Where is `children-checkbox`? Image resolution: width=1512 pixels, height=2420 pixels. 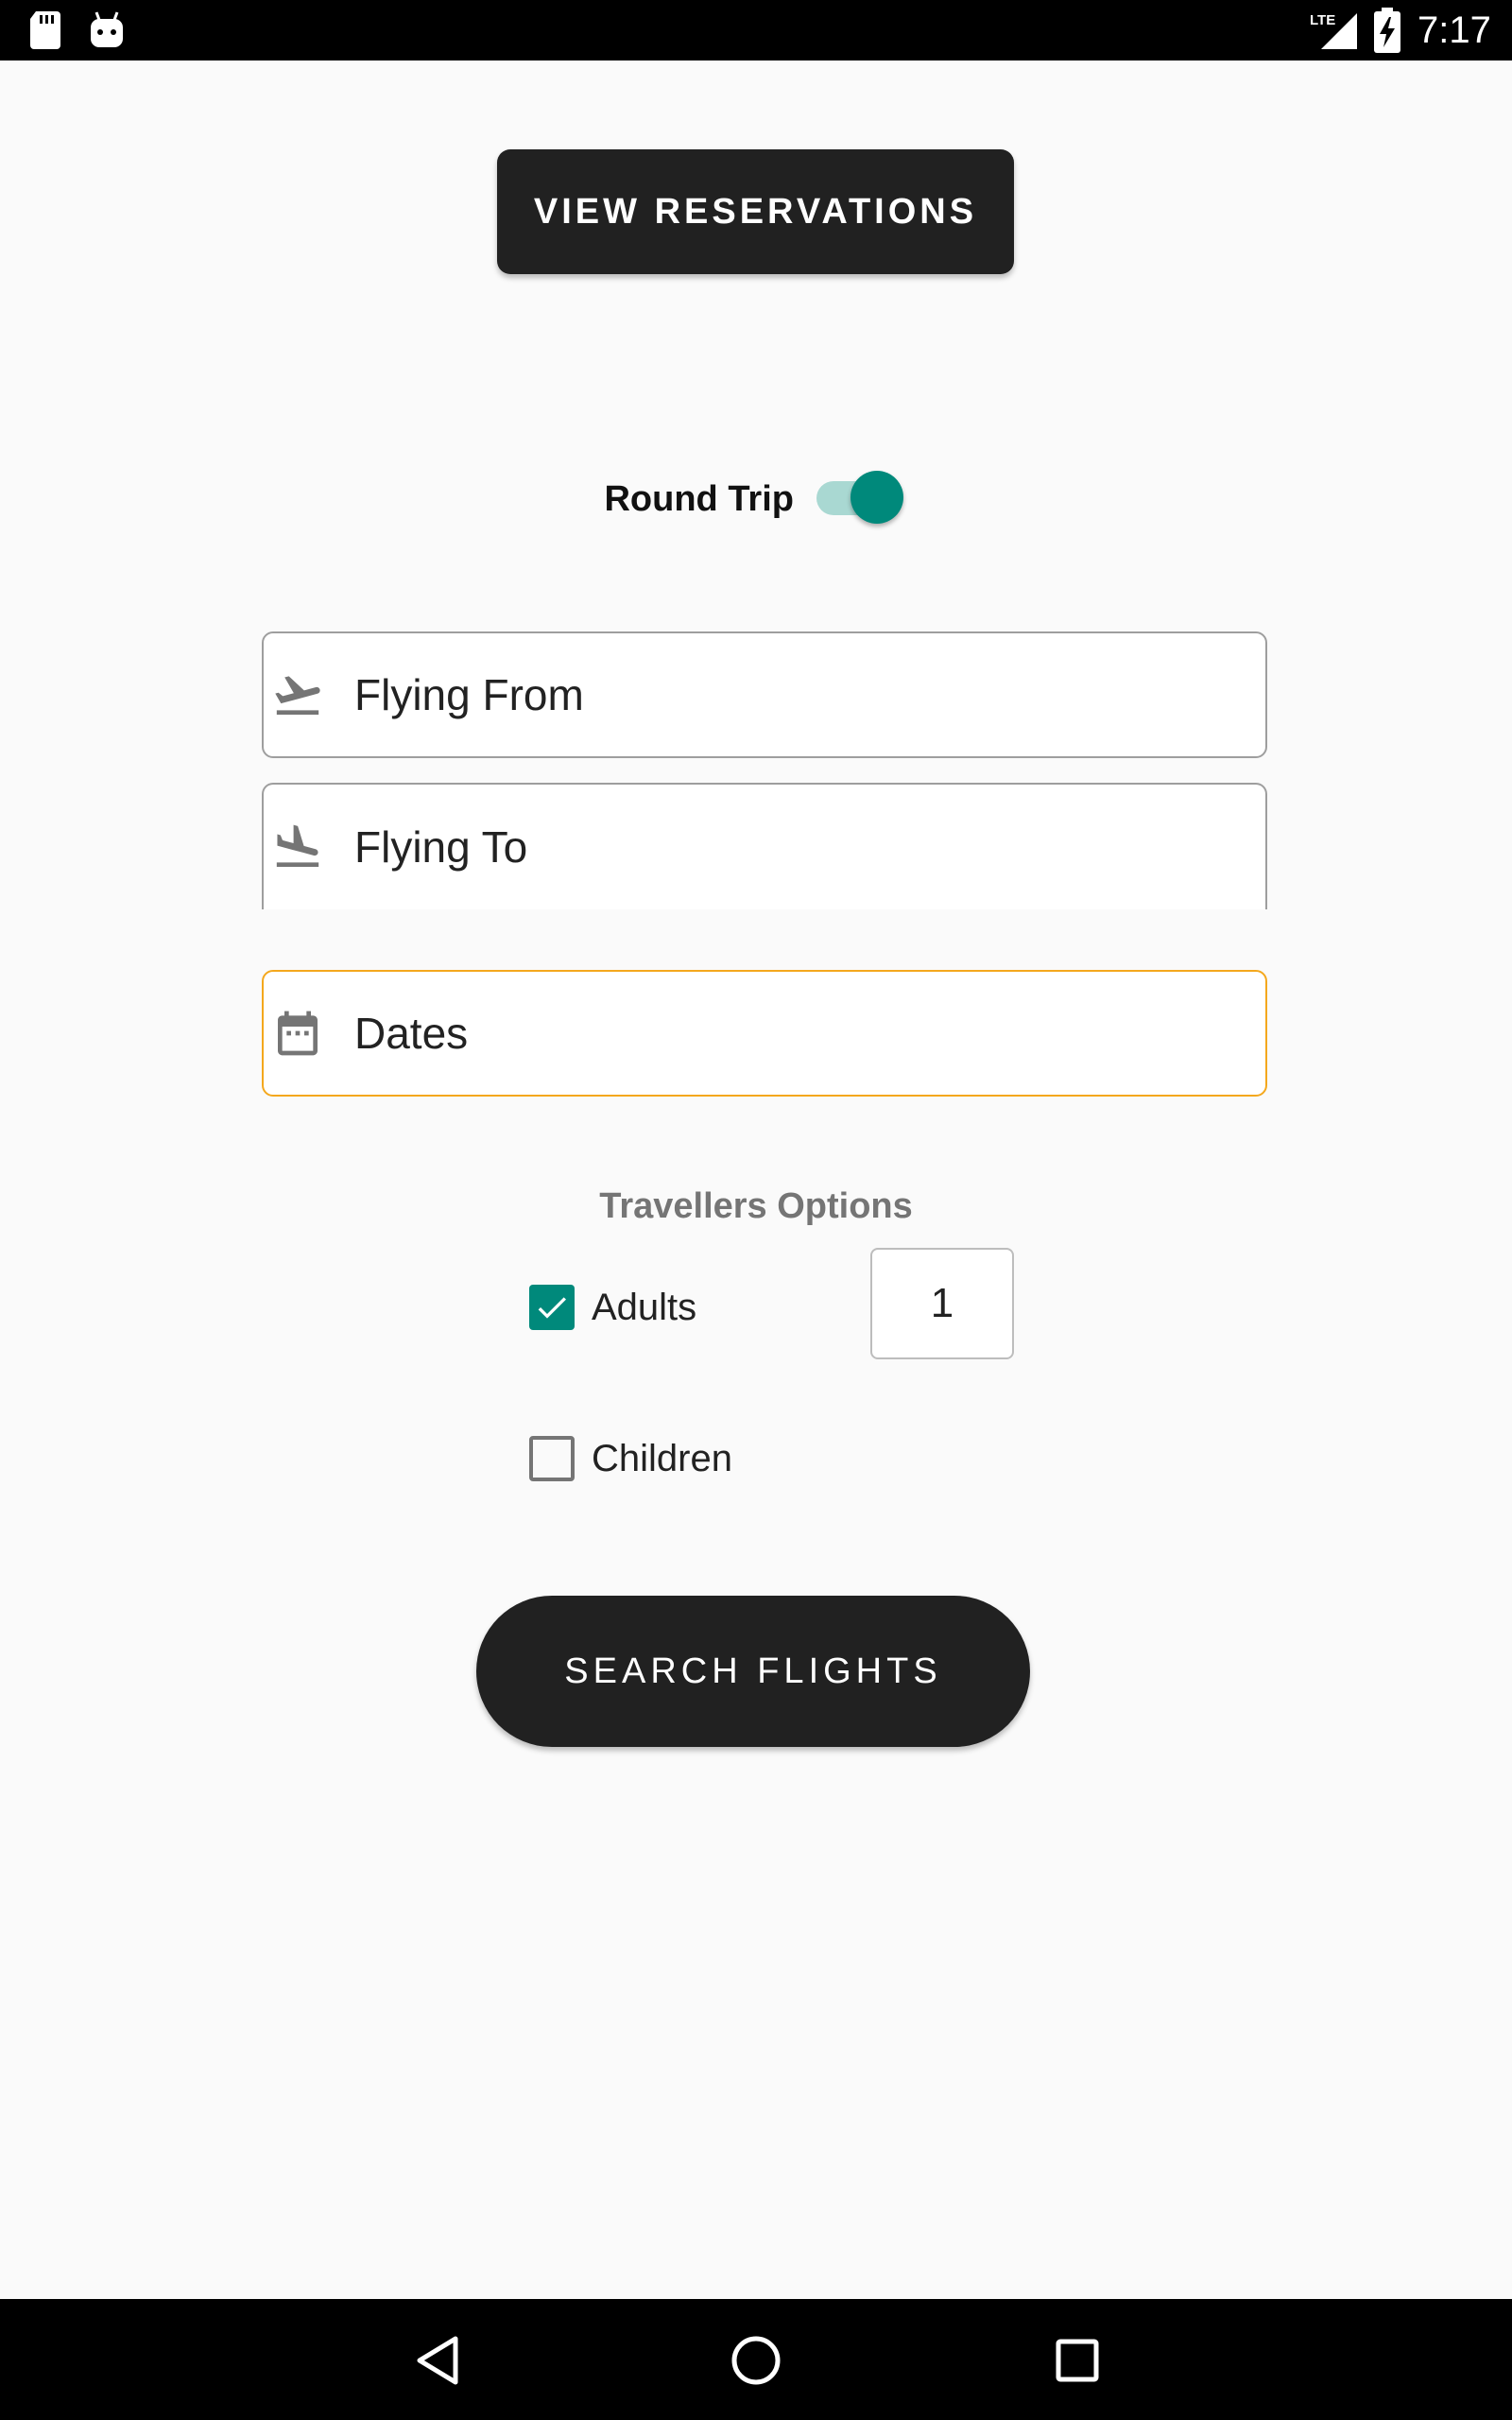
children-checkbox is located at coordinates (552, 1459).